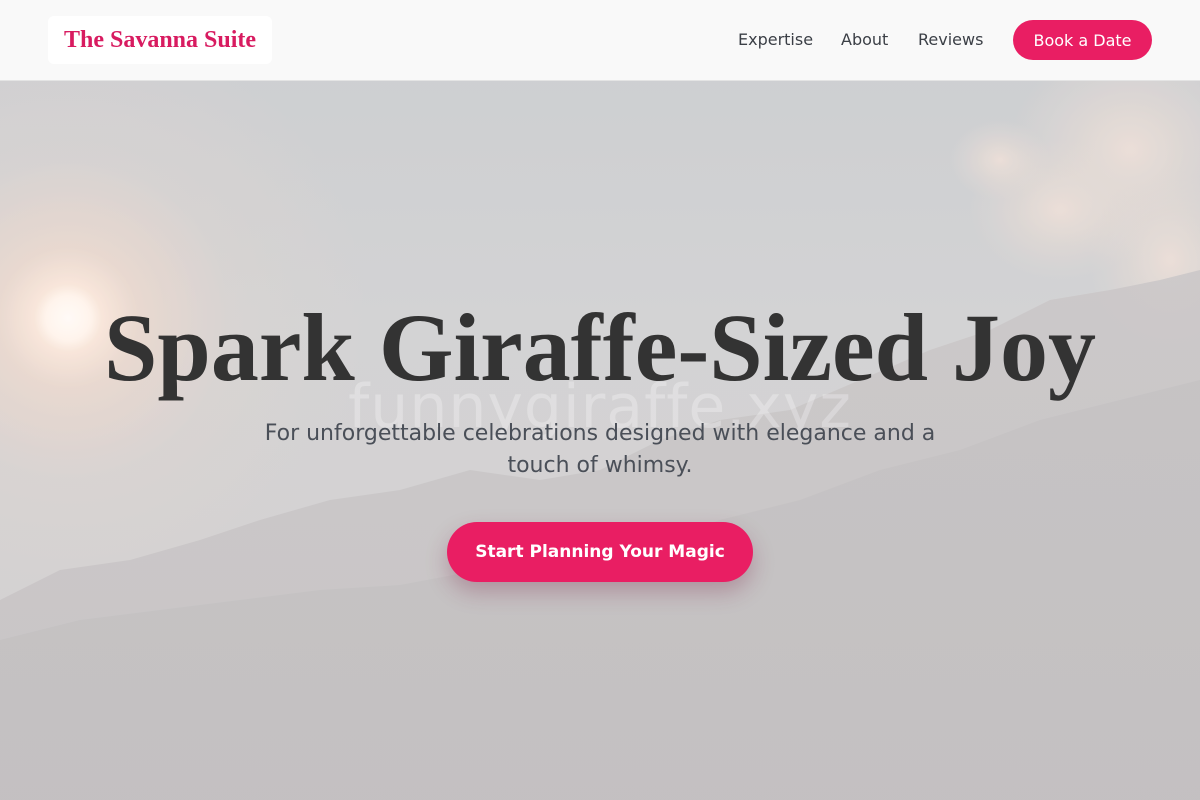  Describe the element at coordinates (775, 40) in the screenshot. I see `nav-link-expertise: Expertise` at that location.